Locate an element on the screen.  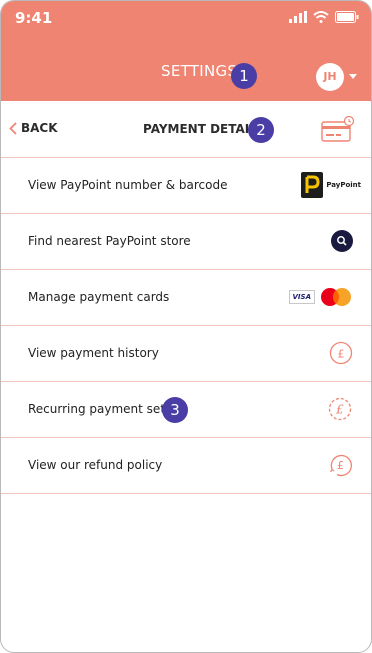
back-button: BACK is located at coordinates (33, 128).